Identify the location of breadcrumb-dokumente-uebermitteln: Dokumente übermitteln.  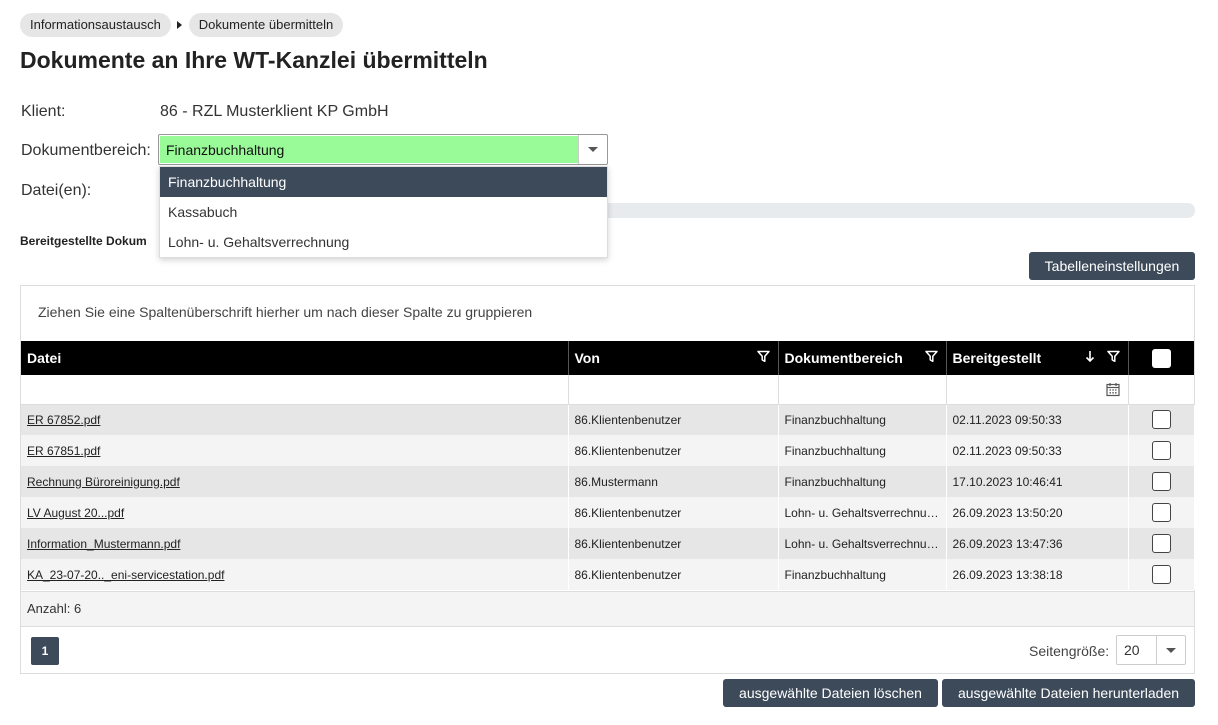
(266, 25).